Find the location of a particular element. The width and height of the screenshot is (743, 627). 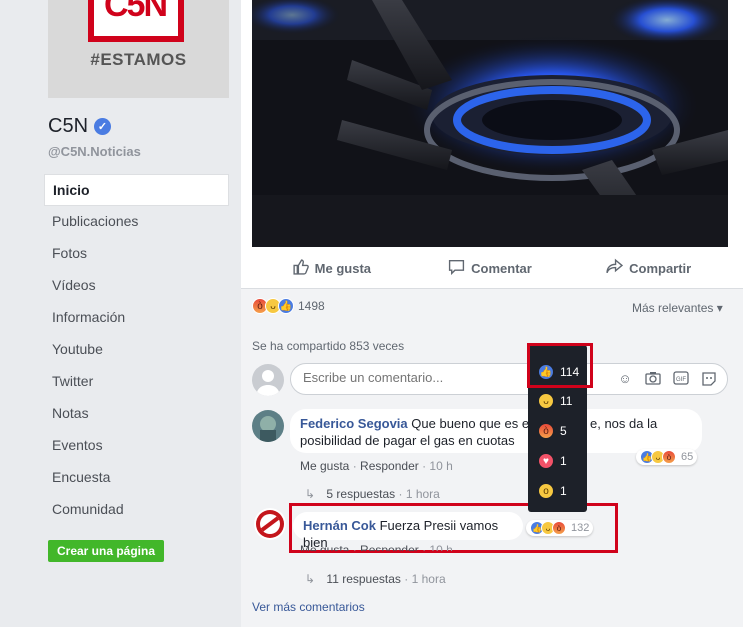

comment-bubble: Hernán Cok Fuerza Presii vamos bien is located at coordinates (408, 531).